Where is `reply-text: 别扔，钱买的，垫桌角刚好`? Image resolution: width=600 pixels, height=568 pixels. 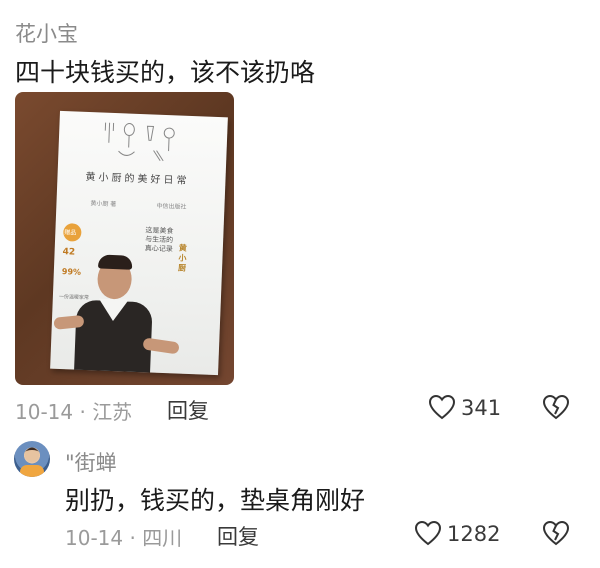 reply-text: 别扔，钱买的，垫桌角刚好 is located at coordinates (215, 500).